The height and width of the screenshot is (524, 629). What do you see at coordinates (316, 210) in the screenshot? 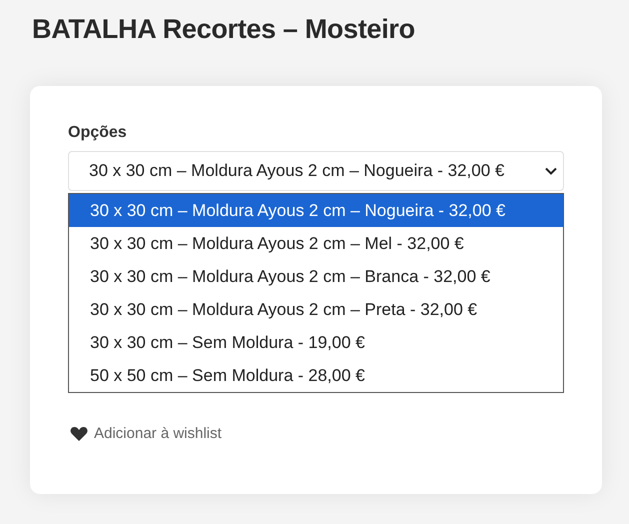
I see `dropdown-option: 30 x 30 cm – Moldura Ayous 2 cm – Nogueira - 32,00 €` at bounding box center [316, 210].